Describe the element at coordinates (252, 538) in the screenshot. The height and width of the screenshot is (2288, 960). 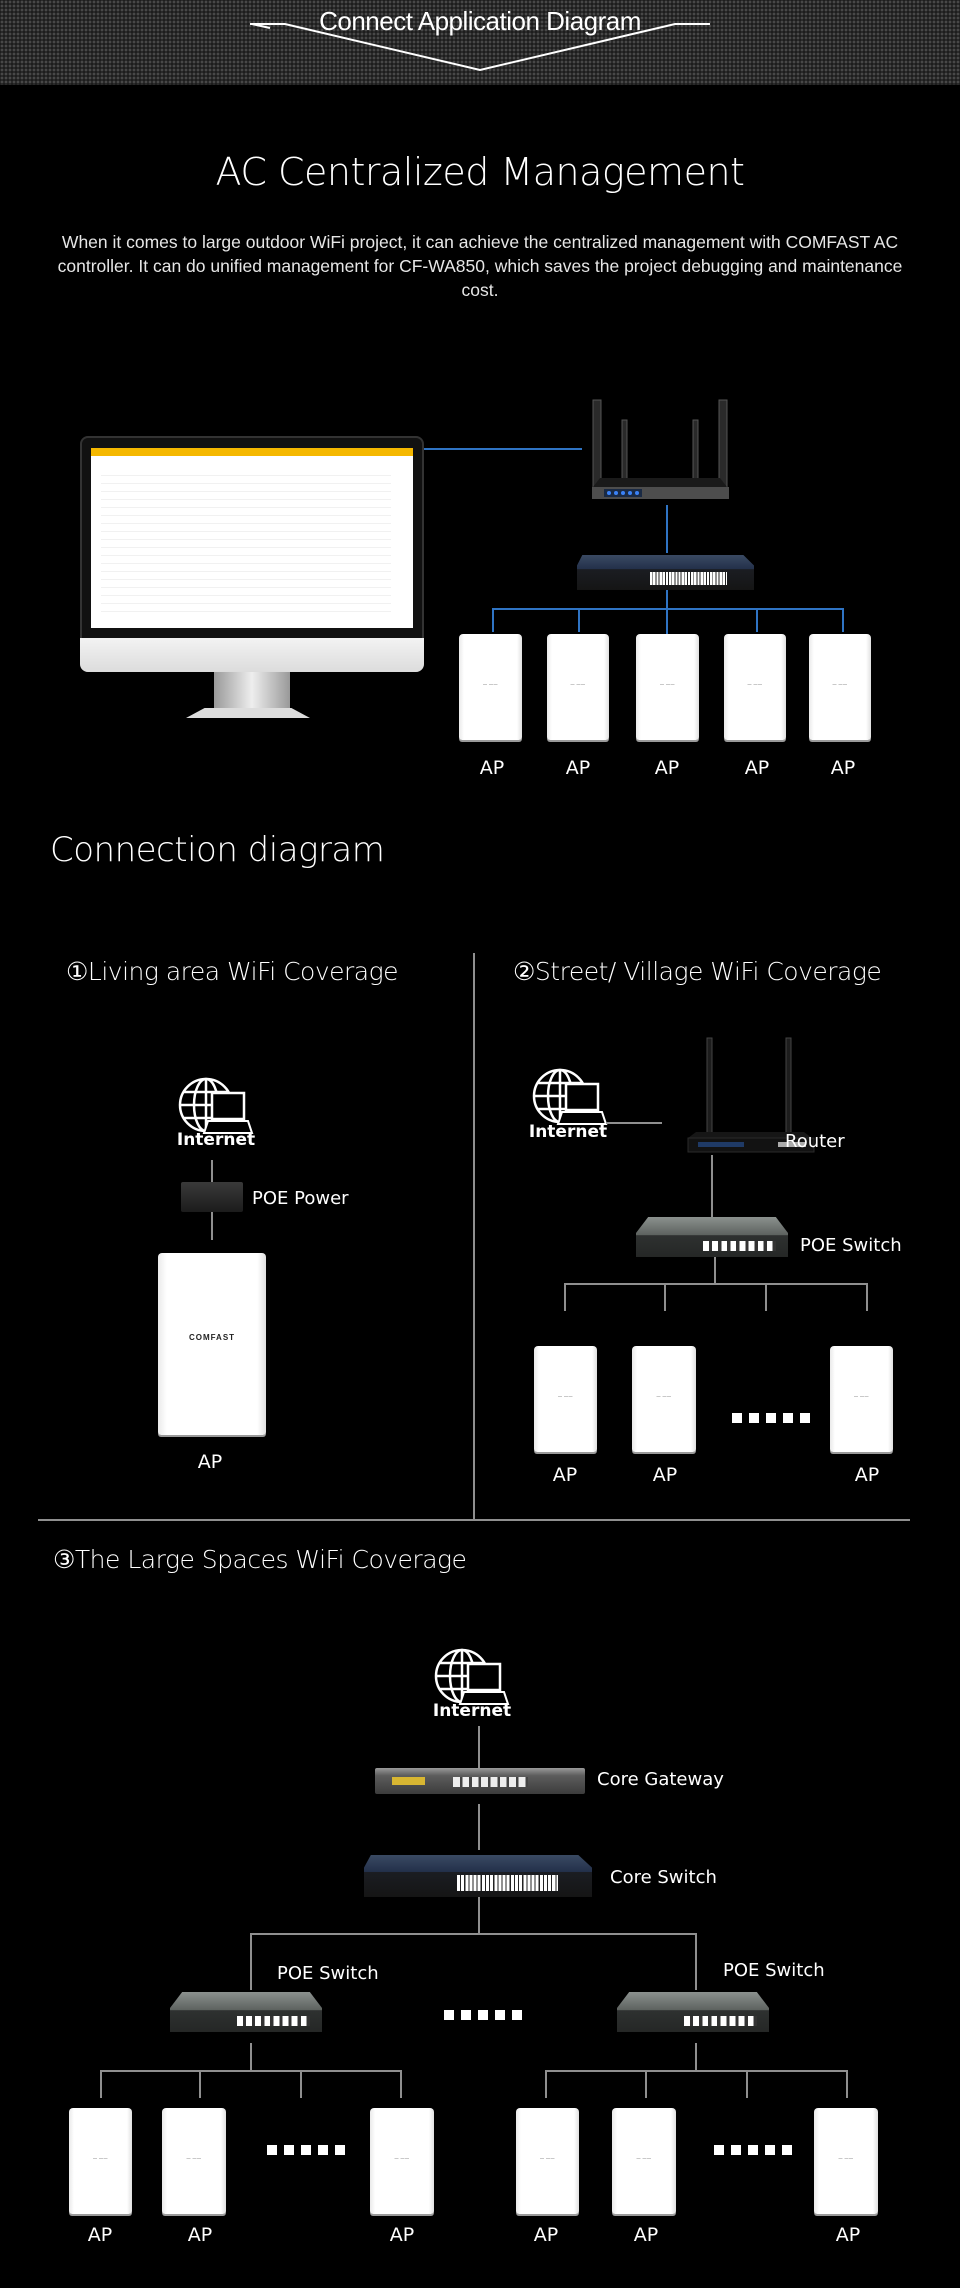
I see `monitor-screen` at that location.